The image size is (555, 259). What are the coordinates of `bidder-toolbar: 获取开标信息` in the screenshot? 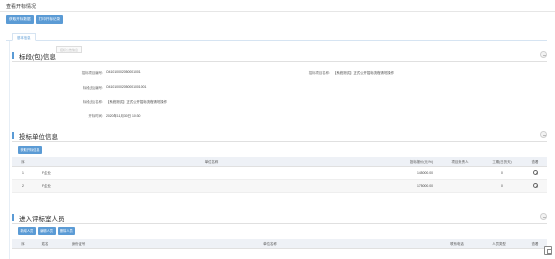 It's located at (30, 150).